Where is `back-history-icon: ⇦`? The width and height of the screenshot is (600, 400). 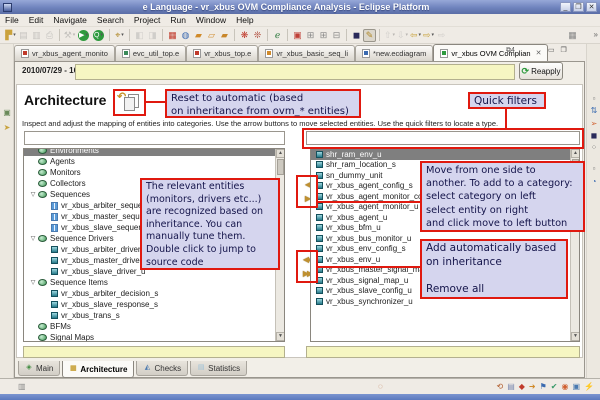 back-history-icon: ⇦ is located at coordinates (415, 35).